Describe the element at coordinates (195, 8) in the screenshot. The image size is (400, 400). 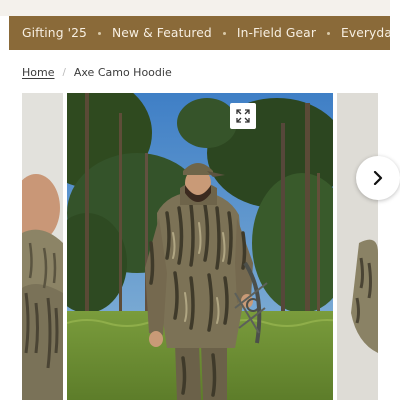
I see `top-announcement-strip` at that location.